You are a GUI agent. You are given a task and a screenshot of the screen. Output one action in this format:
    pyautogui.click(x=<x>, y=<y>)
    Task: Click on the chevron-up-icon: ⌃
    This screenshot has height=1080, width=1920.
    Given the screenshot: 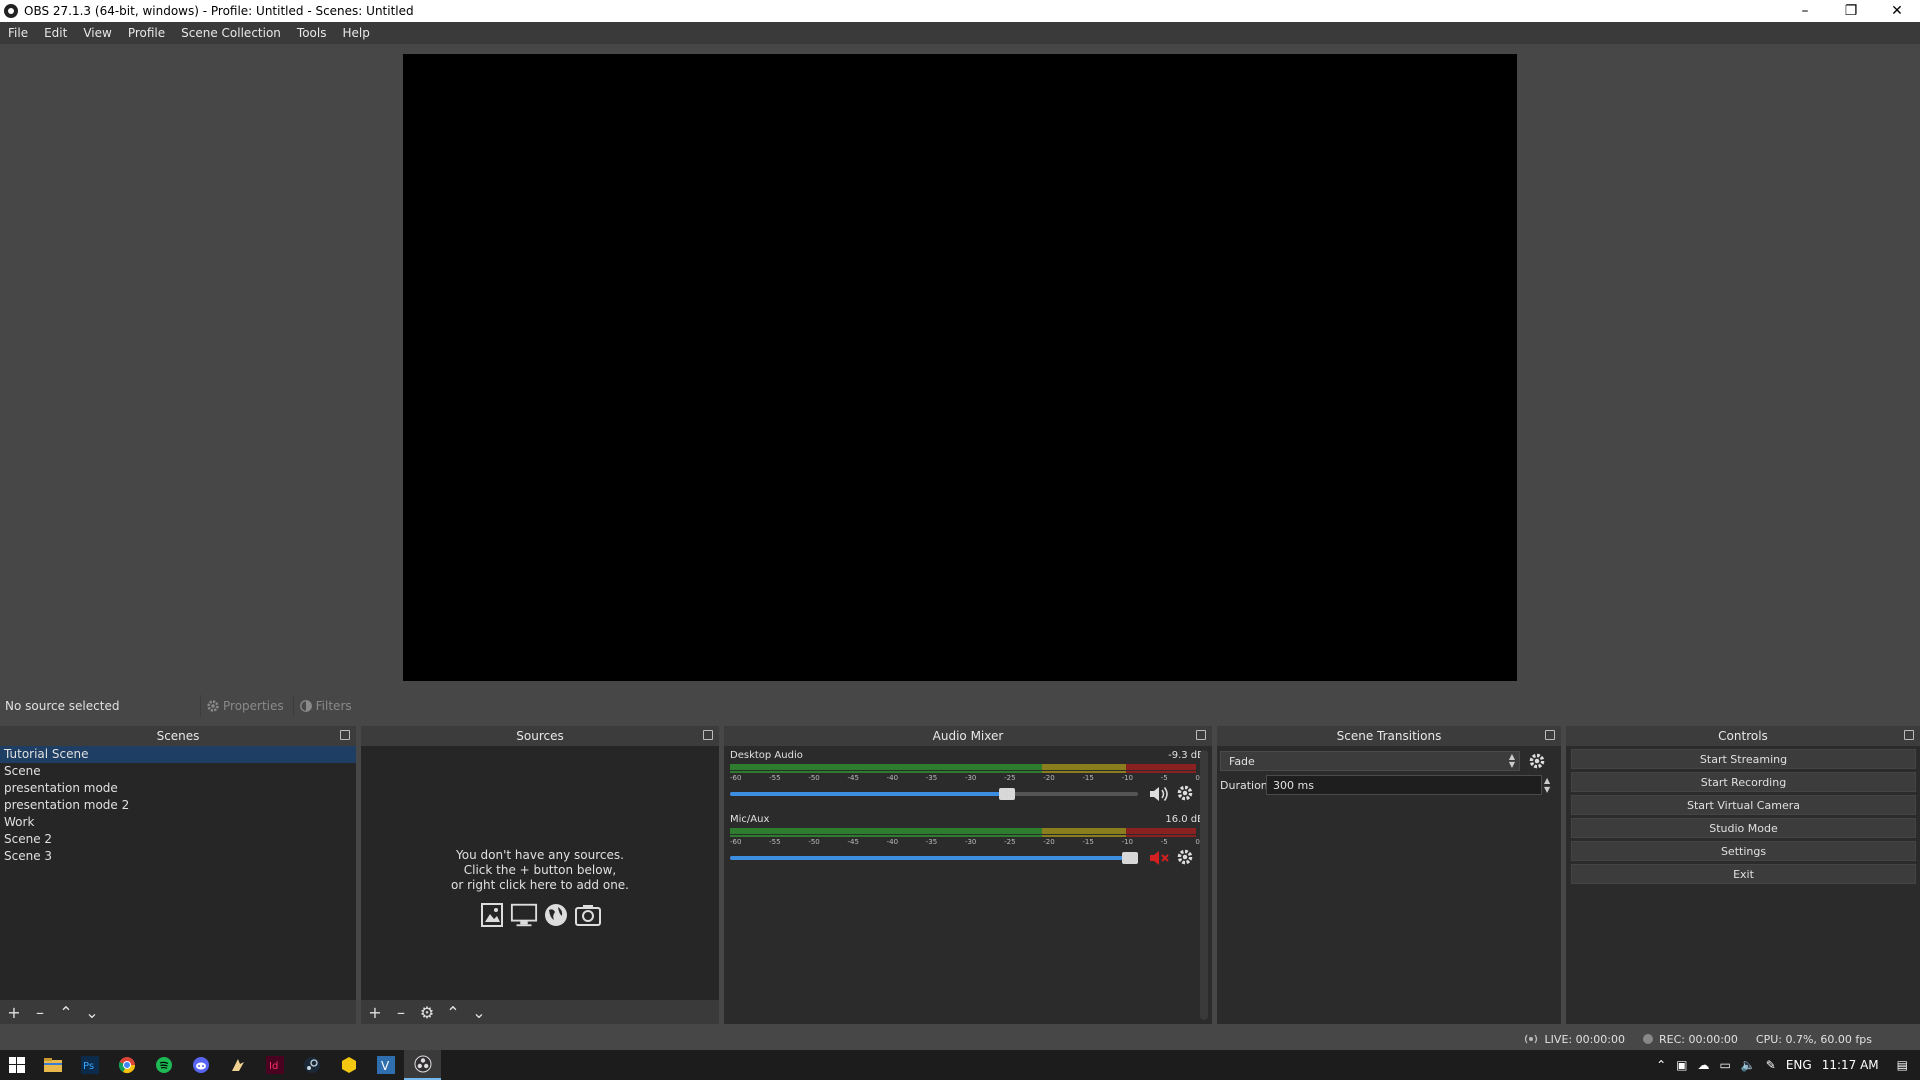 What is the action you would take?
    pyautogui.click(x=1661, y=1065)
    